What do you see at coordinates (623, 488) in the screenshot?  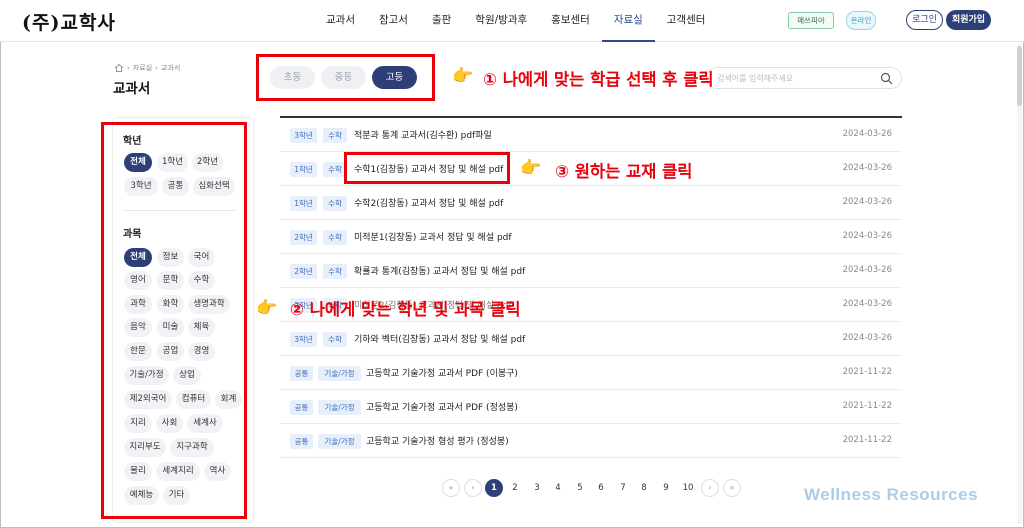 I see `page-7: 7` at bounding box center [623, 488].